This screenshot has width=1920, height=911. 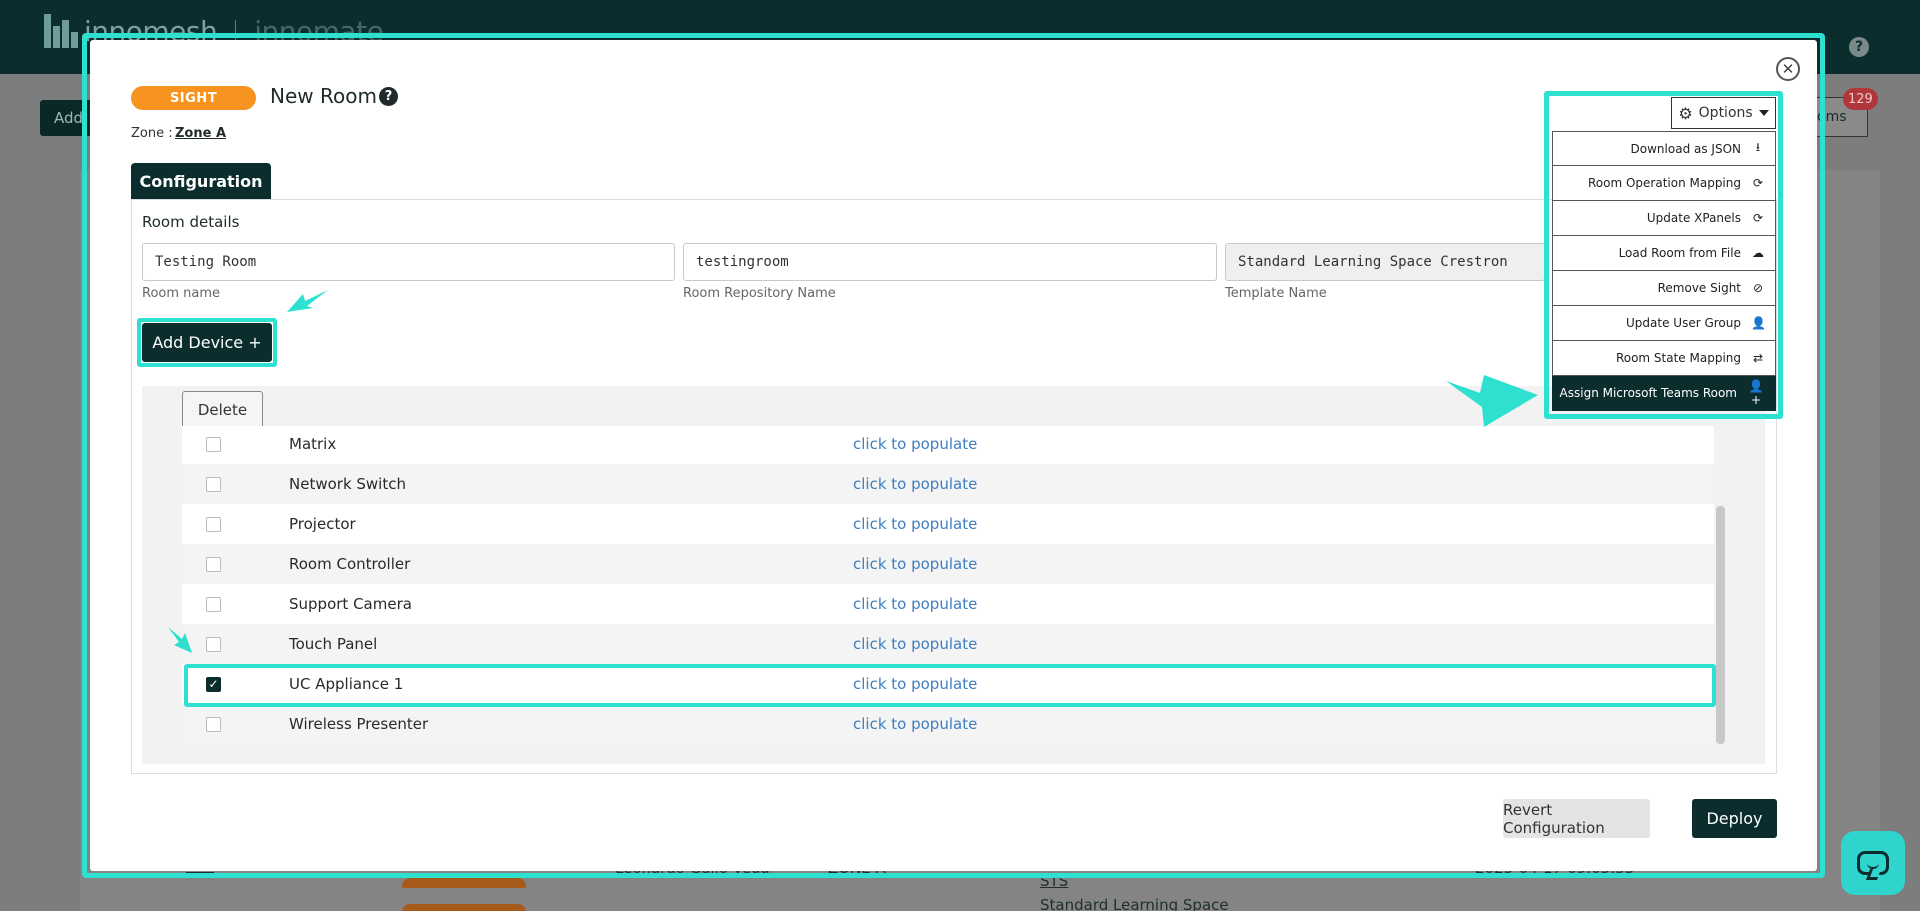 I want to click on menu-item-room-operation-mapping: Room Operation Mapping ⟳, so click(x=1664, y=183).